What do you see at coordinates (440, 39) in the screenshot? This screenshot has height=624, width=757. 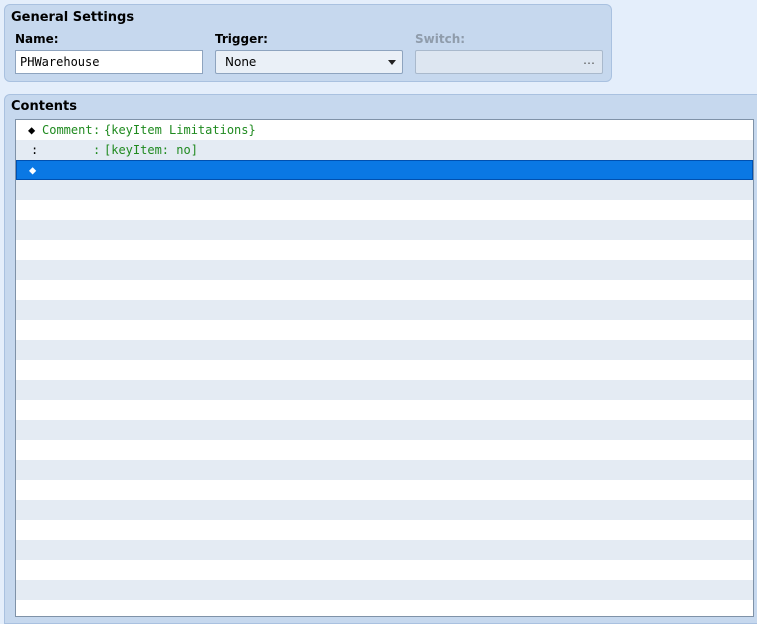 I see `switch-label: Switch:` at bounding box center [440, 39].